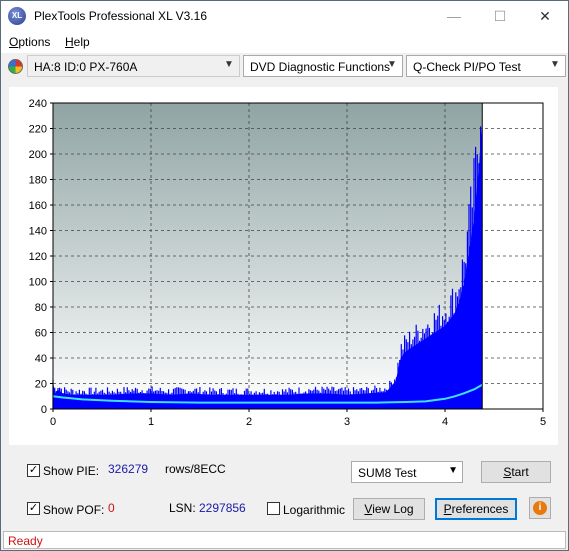 Image resolution: width=569 pixels, height=551 pixels. Describe the element at coordinates (476, 509) in the screenshot. I see `preferences-button: Preferences` at that location.